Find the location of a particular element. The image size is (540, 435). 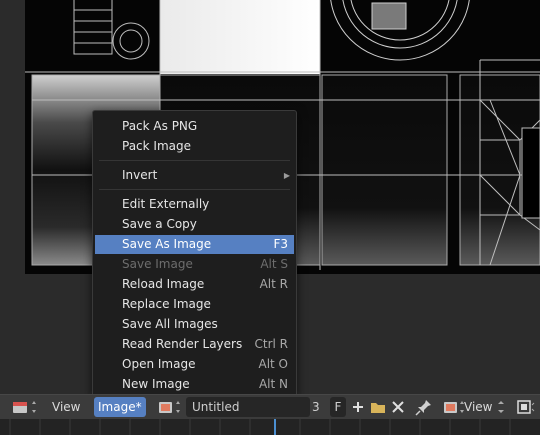

pin-icon is located at coordinates (423, 408).